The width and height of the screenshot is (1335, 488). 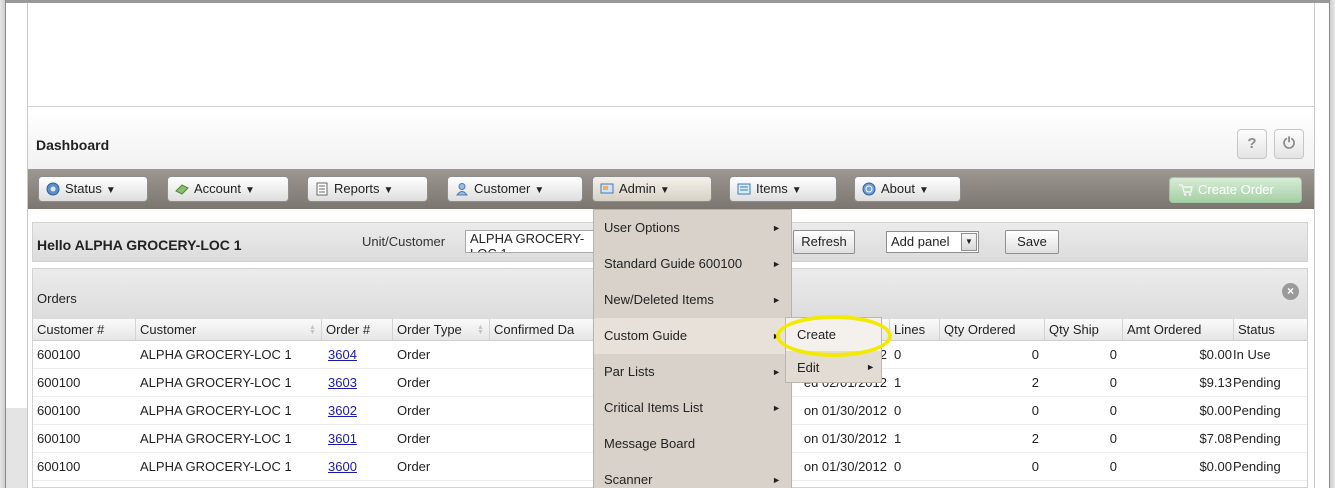 What do you see at coordinates (744, 189) in the screenshot?
I see `items-icon` at bounding box center [744, 189].